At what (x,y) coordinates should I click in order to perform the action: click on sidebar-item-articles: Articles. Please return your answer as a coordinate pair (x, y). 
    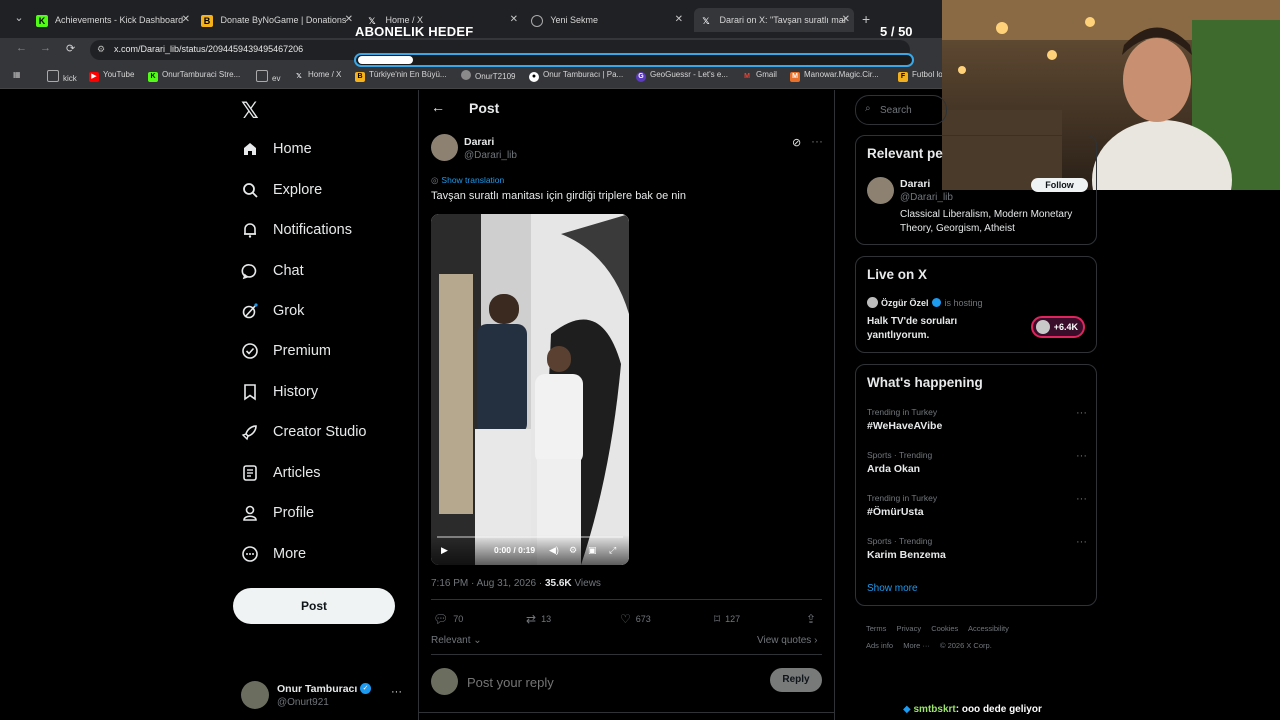
    Looking at the image, I should click on (281, 473).